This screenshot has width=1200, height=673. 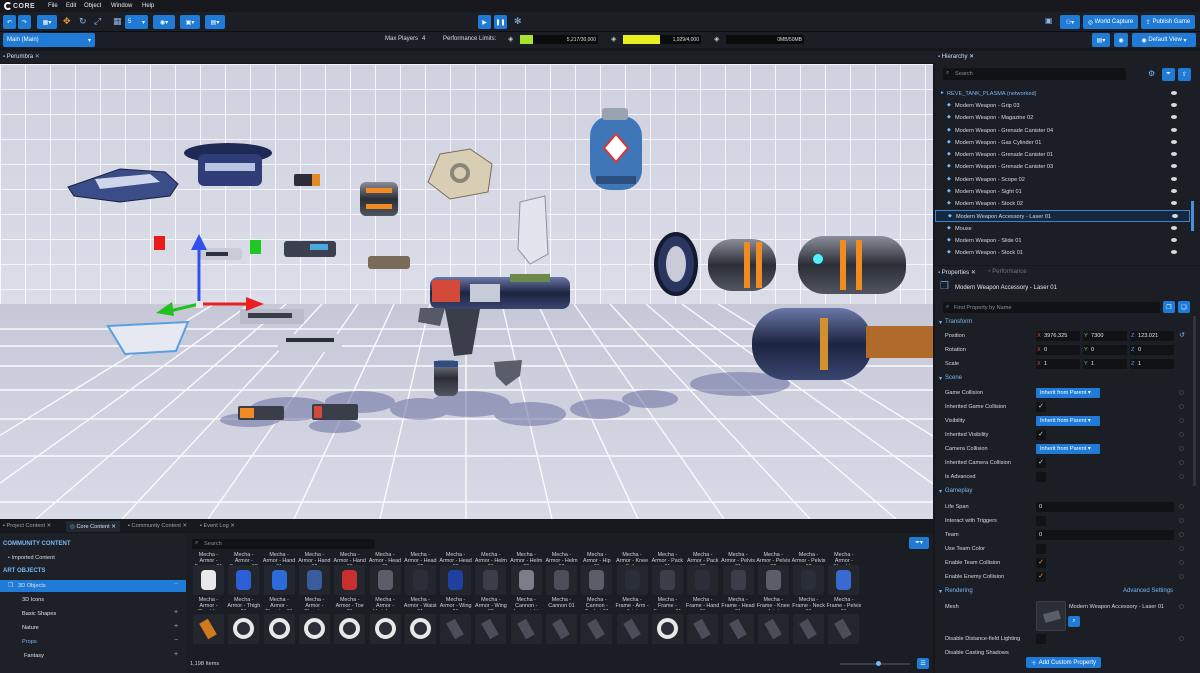 I want to click on is-advanced-checkbox, so click(x=1041, y=477).